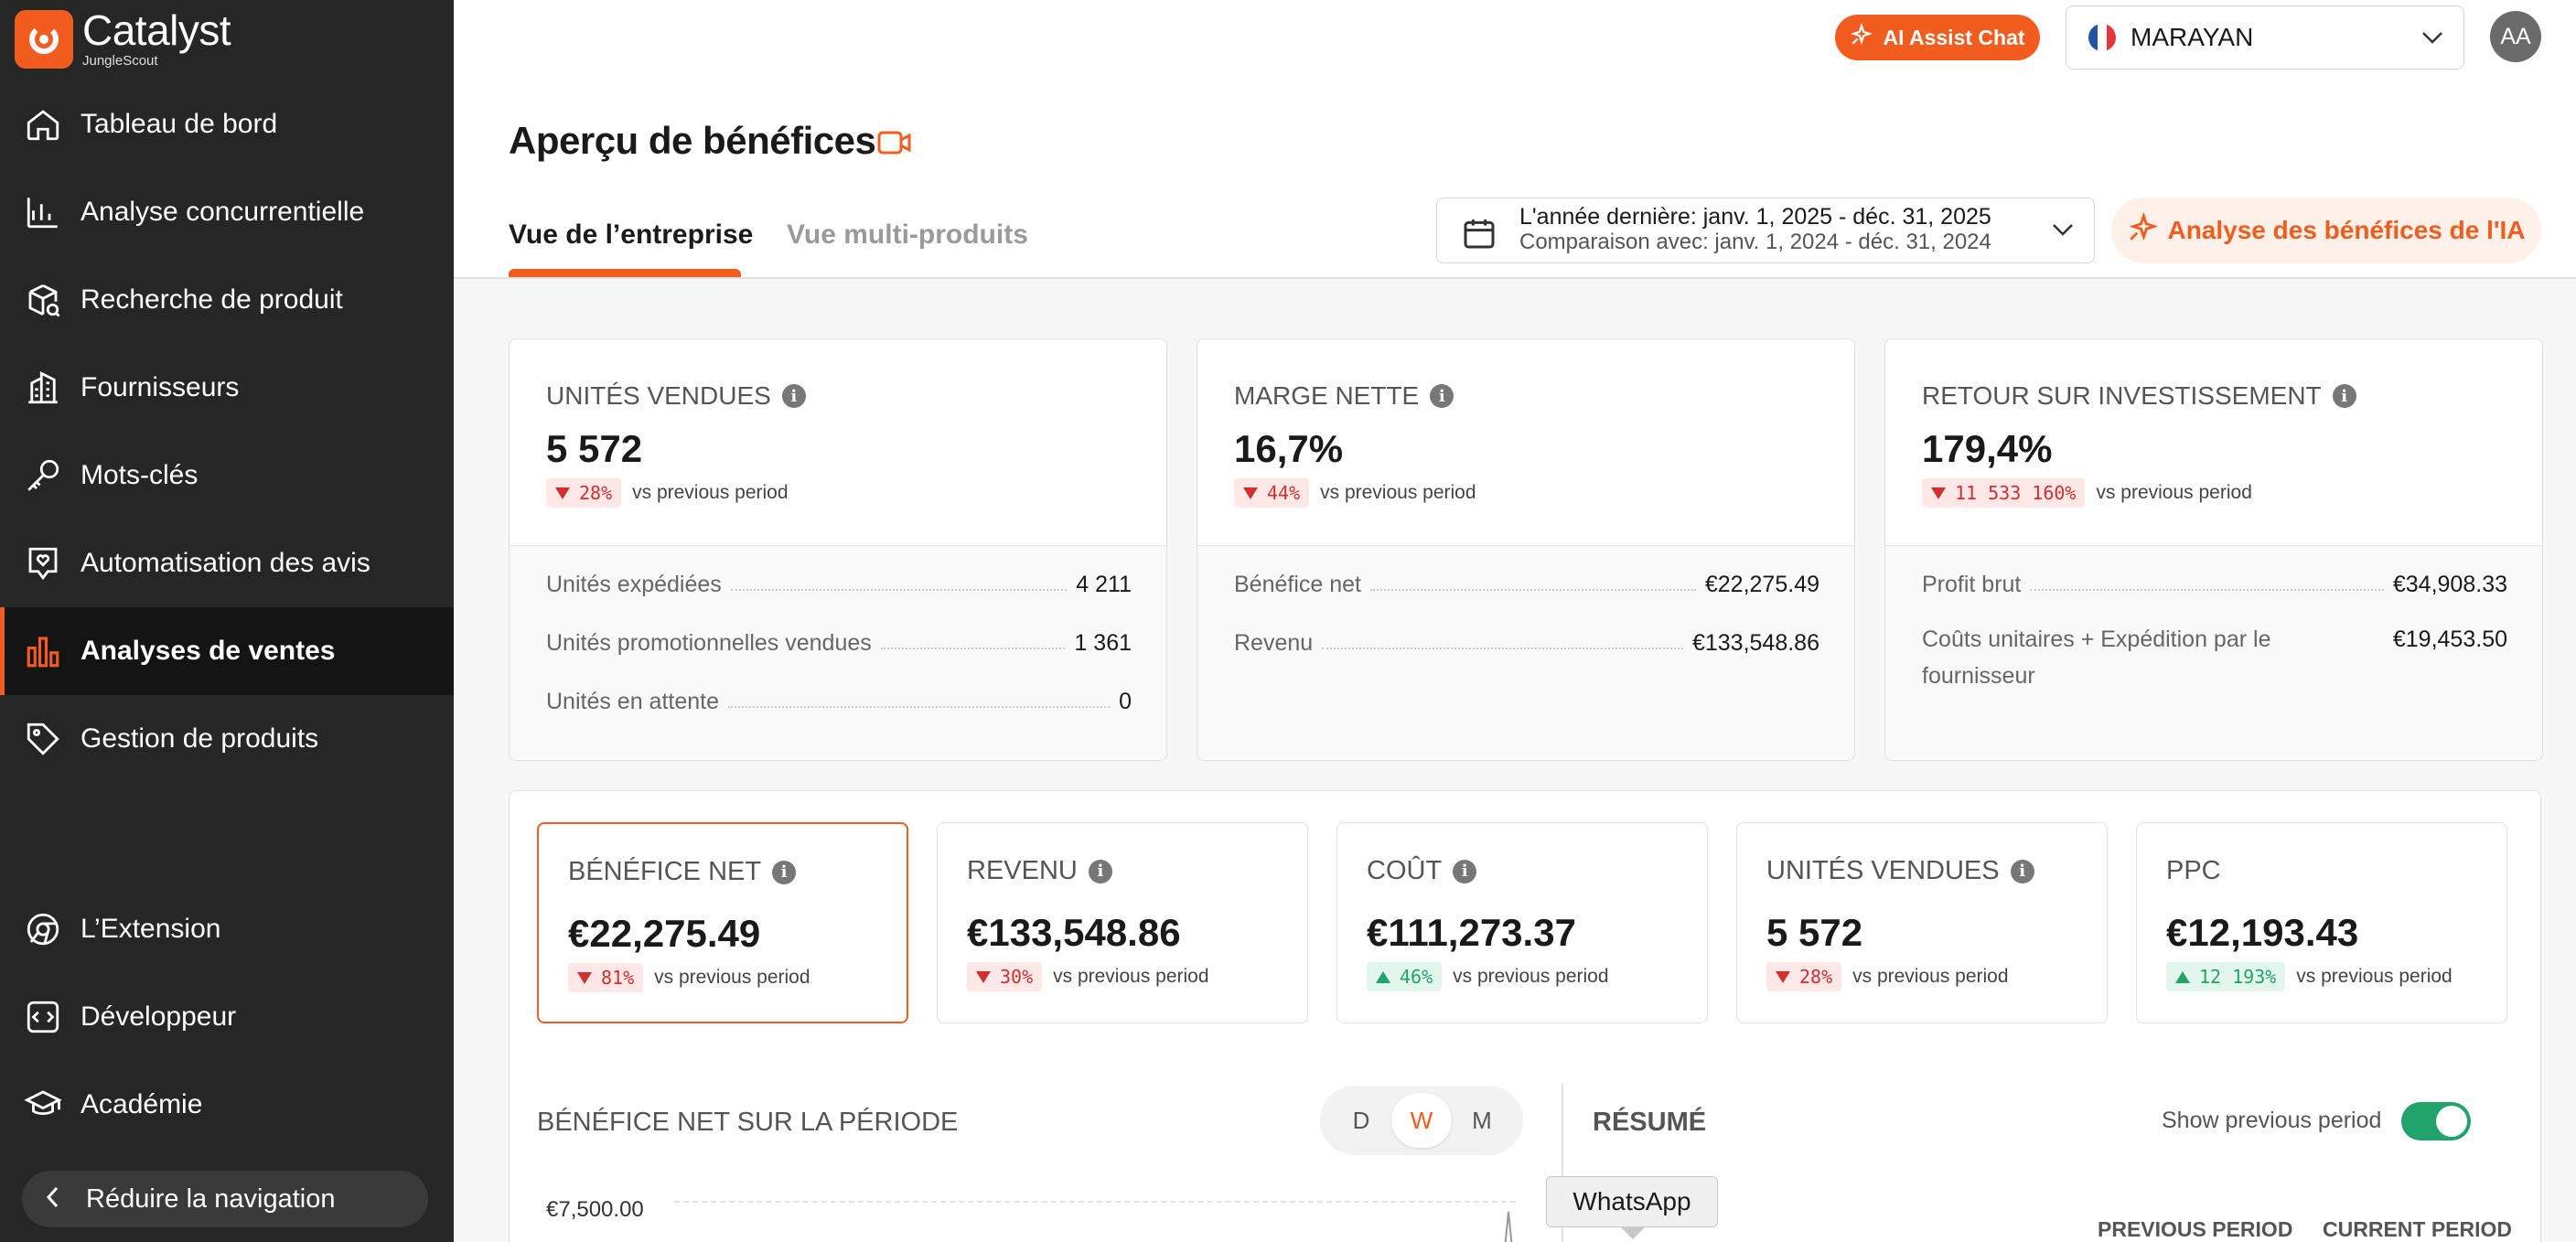 The image size is (2576, 1242). I want to click on delta-badge: 12 193%, so click(2226, 976).